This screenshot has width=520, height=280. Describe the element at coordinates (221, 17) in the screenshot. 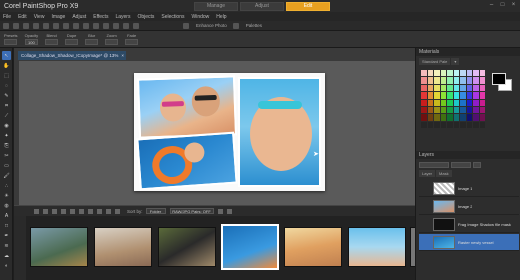

I see `menu-help: Help` at that location.